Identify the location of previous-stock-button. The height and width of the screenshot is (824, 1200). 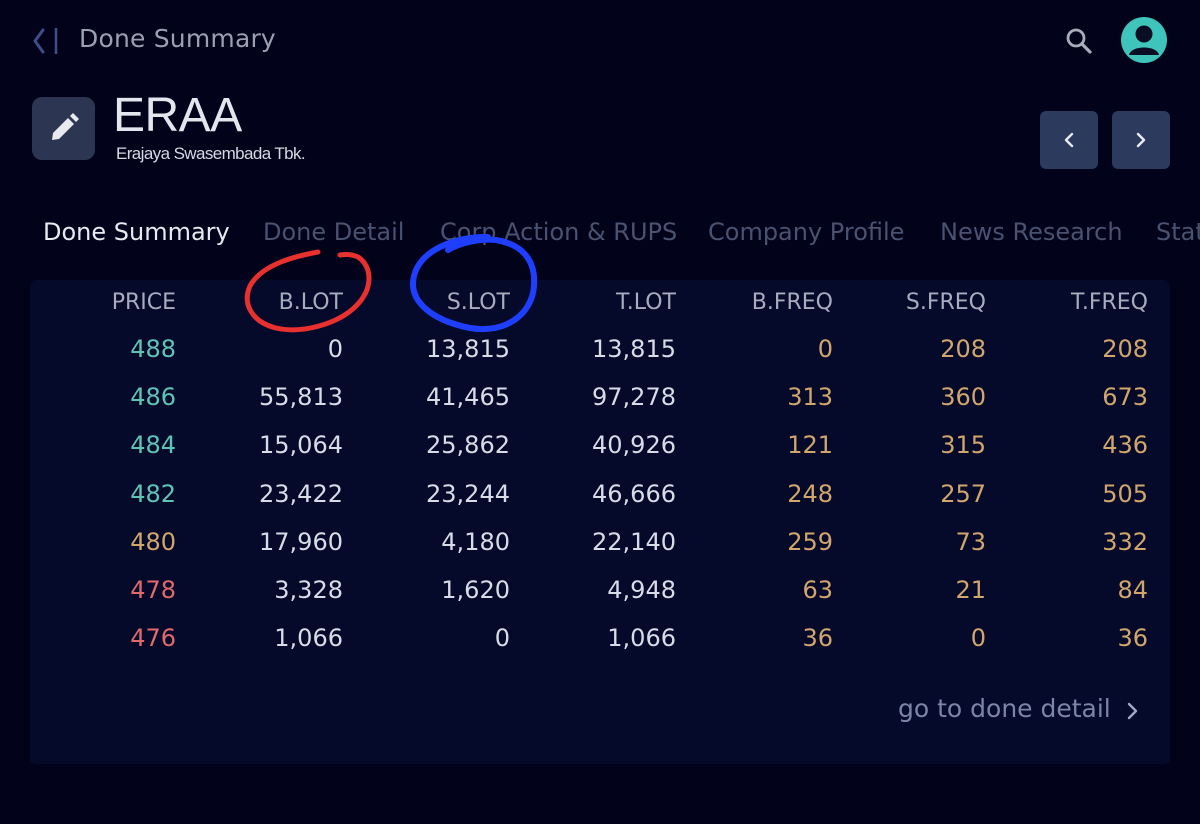
(1069, 140).